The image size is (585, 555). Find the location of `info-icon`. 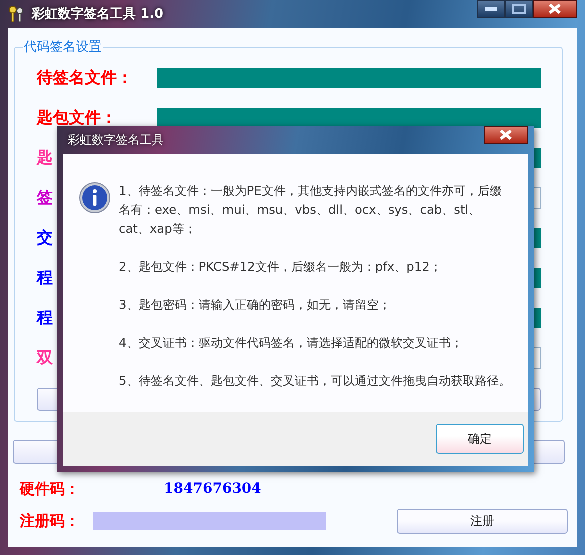

info-icon is located at coordinates (95, 198).